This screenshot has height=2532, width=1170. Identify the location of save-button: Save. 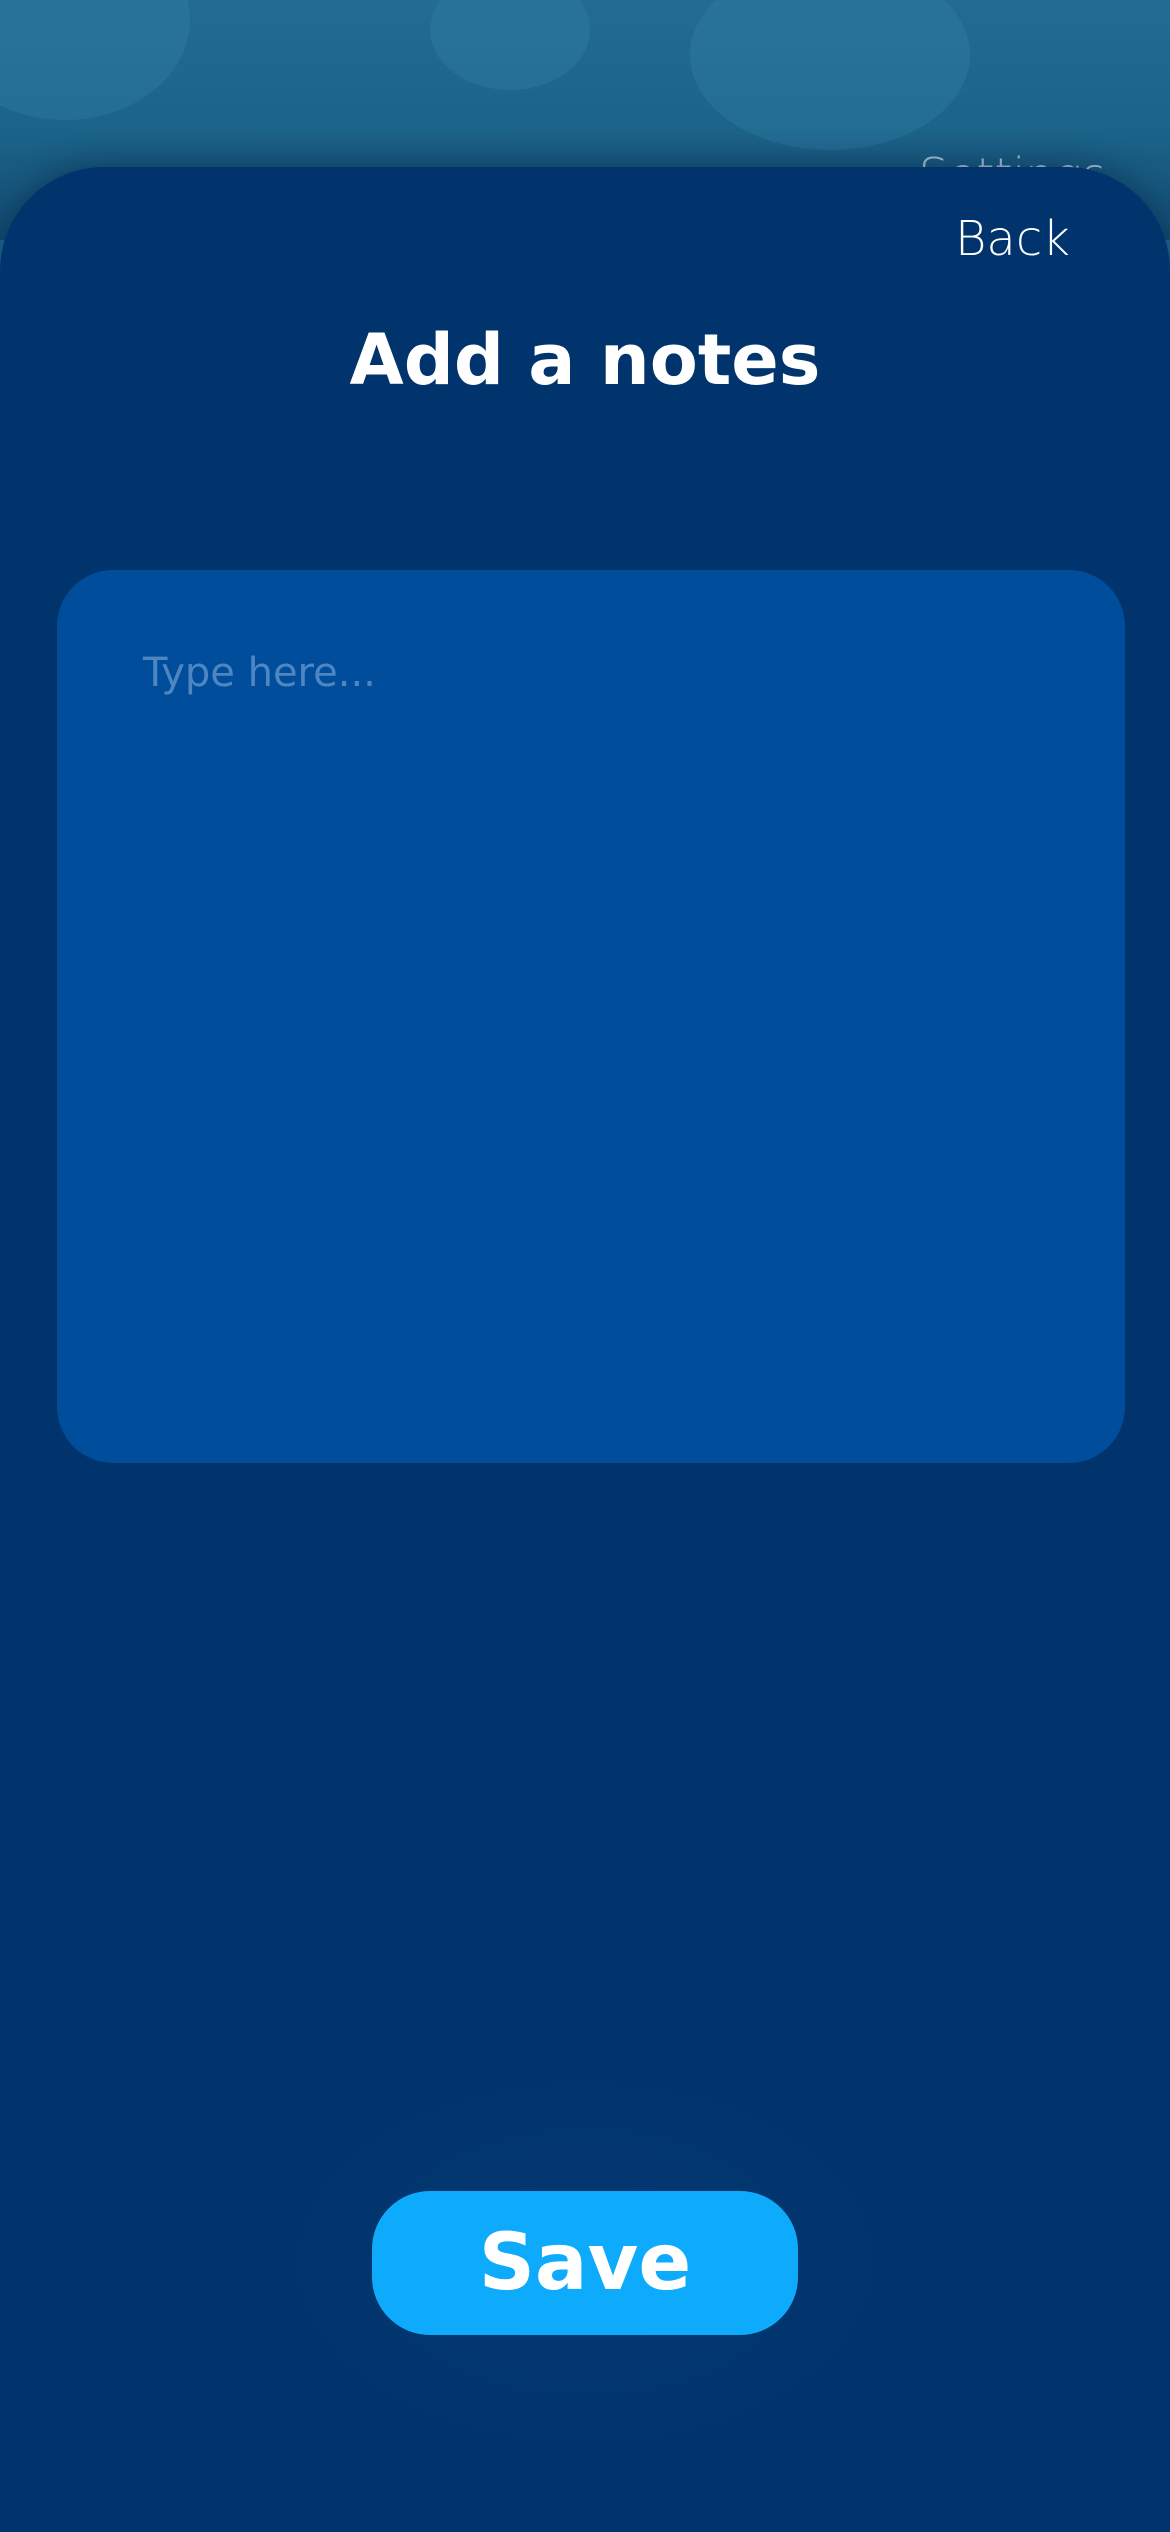
(585, 2263).